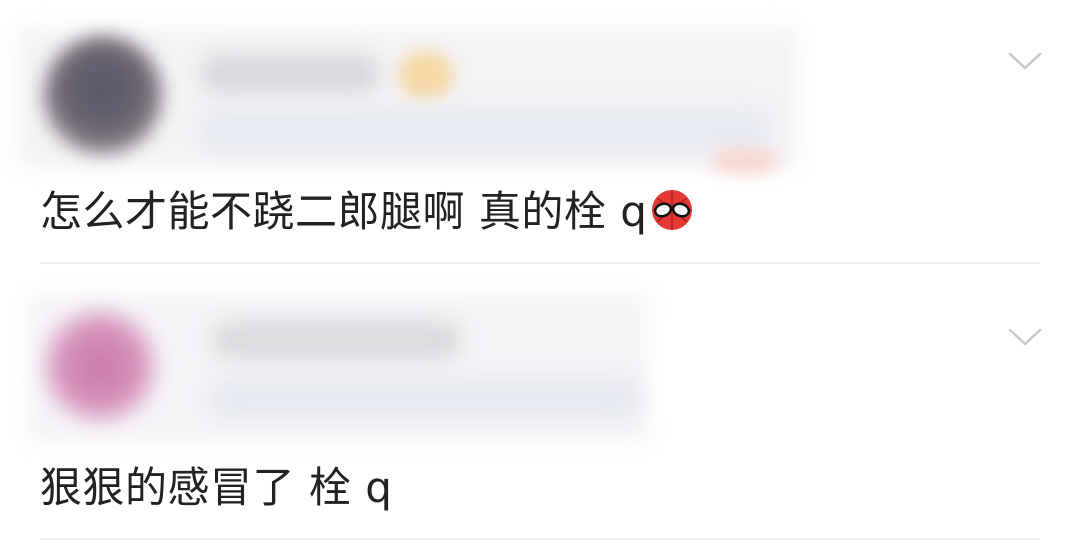  I want to click on comment-text: 怎么才能不跷二郎腿啊 真的栓 q, so click(367, 212).